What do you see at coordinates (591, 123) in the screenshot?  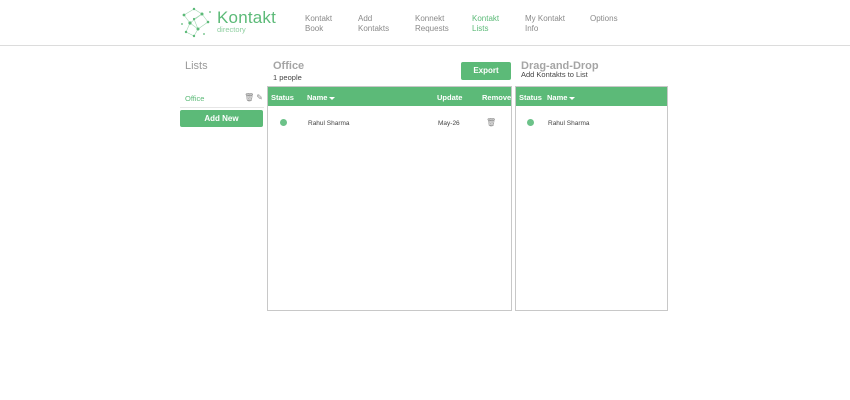 I see `table-row: Rahul Sharma` at bounding box center [591, 123].